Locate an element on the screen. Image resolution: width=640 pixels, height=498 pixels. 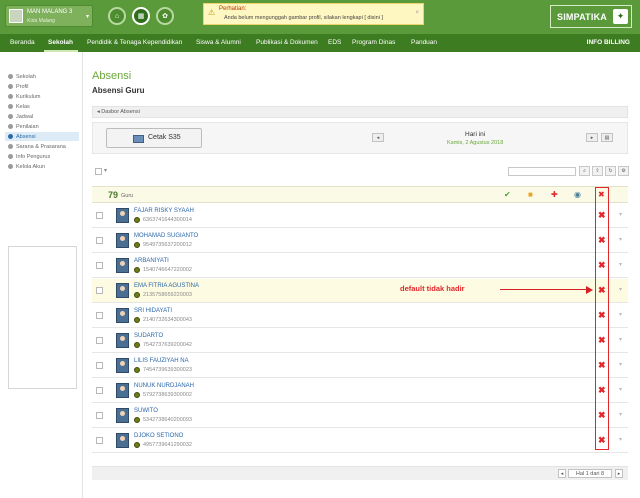
table-row: DJOKO SETIONO 4957739641290032 ✖ ▾ is located at coordinates (360, 441).